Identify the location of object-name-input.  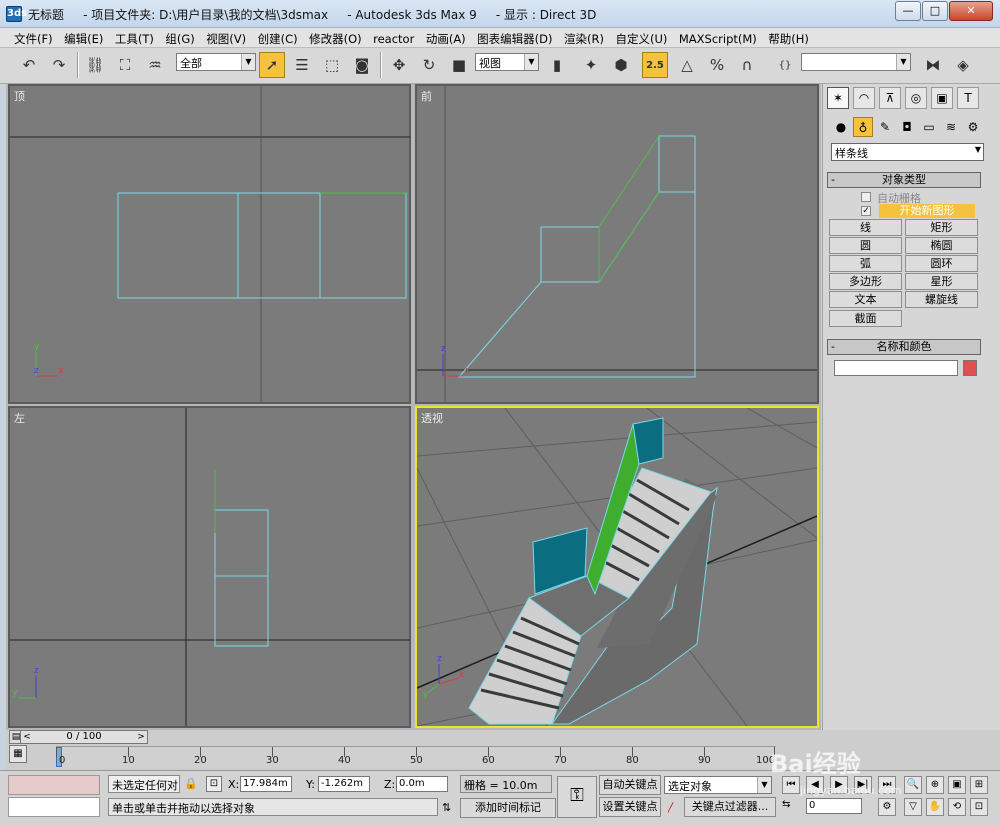
(896, 368).